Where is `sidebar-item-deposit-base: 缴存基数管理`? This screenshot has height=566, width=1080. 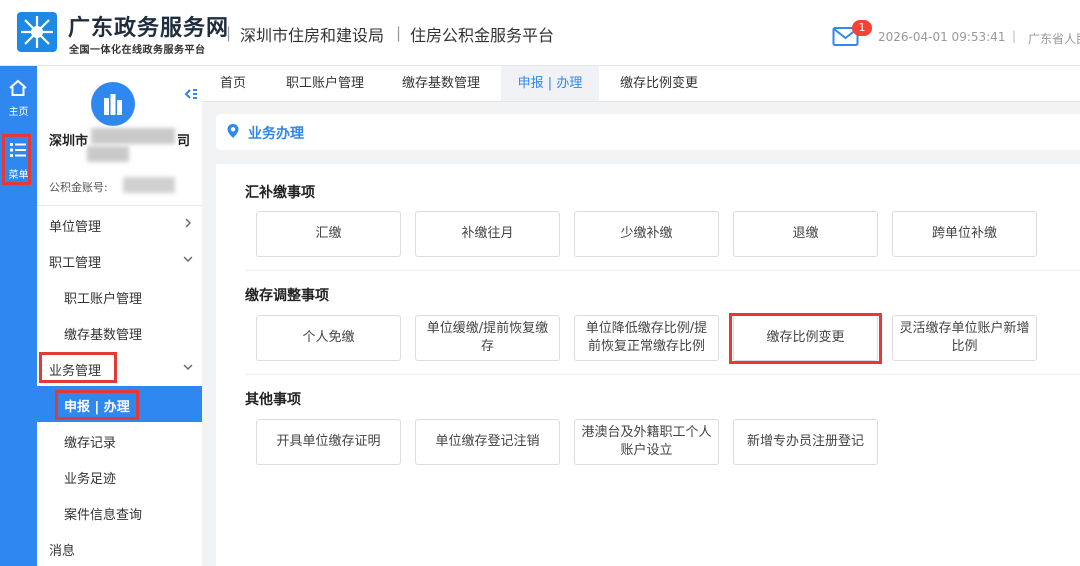
sidebar-item-deposit-base: 缴存基数管理 is located at coordinates (119, 332).